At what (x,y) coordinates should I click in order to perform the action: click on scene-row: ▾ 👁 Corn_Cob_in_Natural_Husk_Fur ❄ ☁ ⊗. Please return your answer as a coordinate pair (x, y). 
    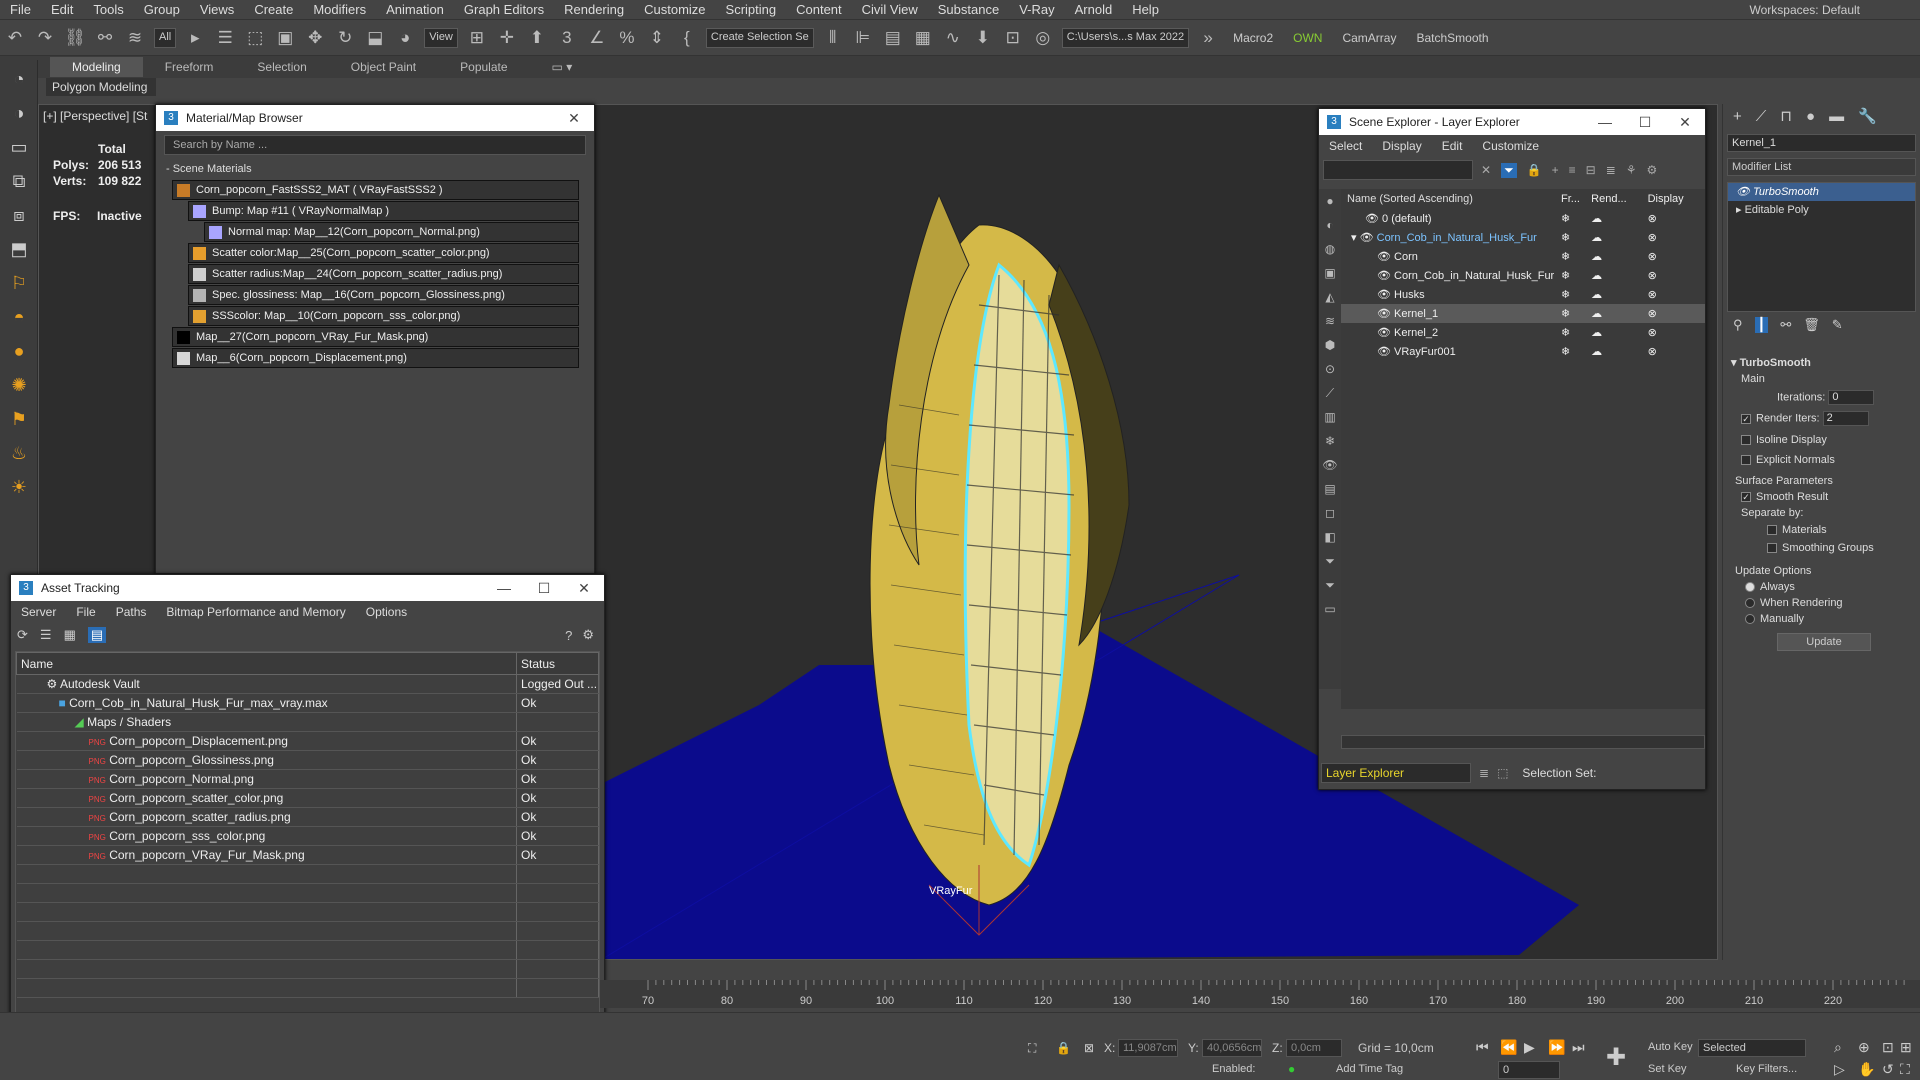
    Looking at the image, I should click on (1523, 237).